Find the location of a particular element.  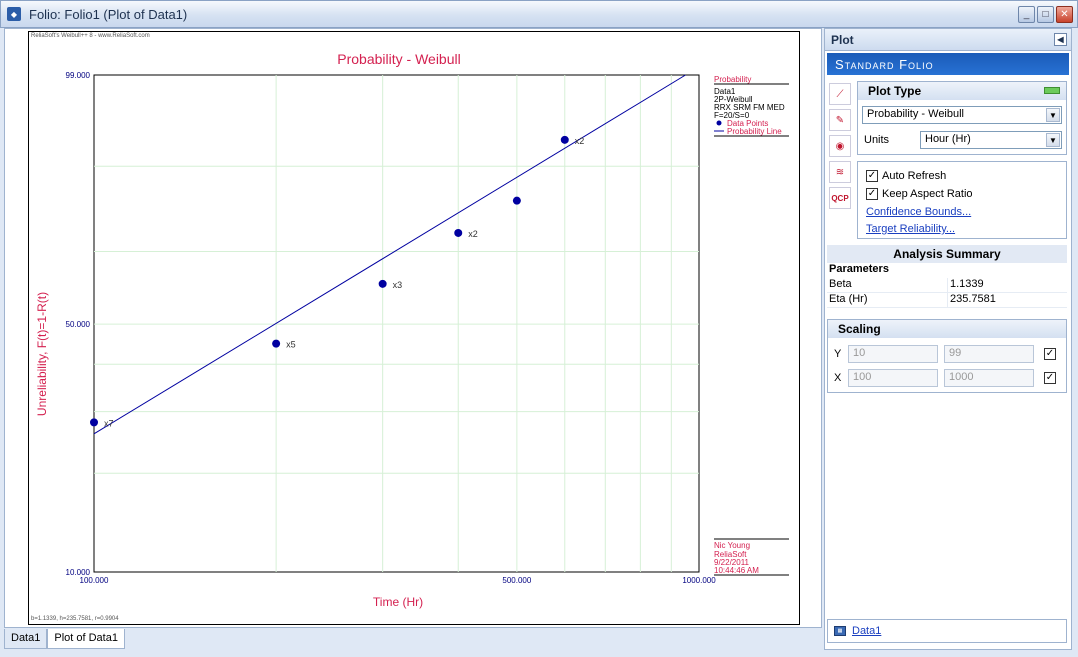

scaling-heading: Scaling is located at coordinates (947, 329).